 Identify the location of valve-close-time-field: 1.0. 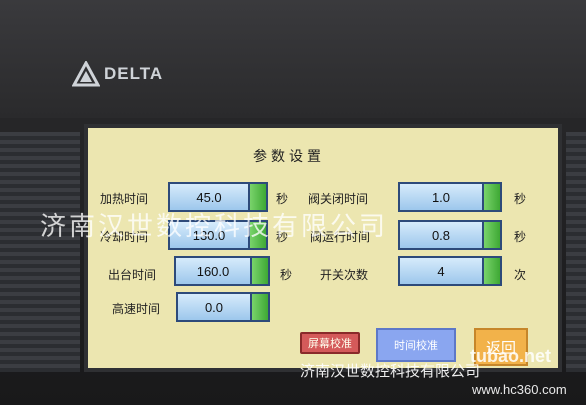
(450, 197).